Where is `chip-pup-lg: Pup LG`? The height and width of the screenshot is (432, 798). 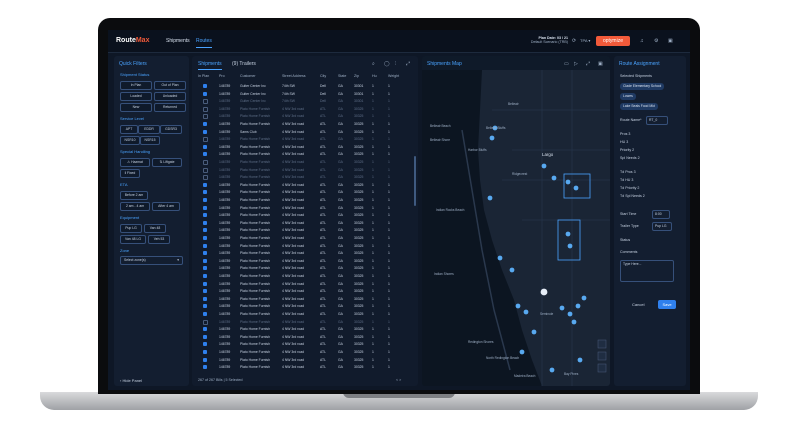
chip-pup-lg: Pup LG is located at coordinates (131, 228).